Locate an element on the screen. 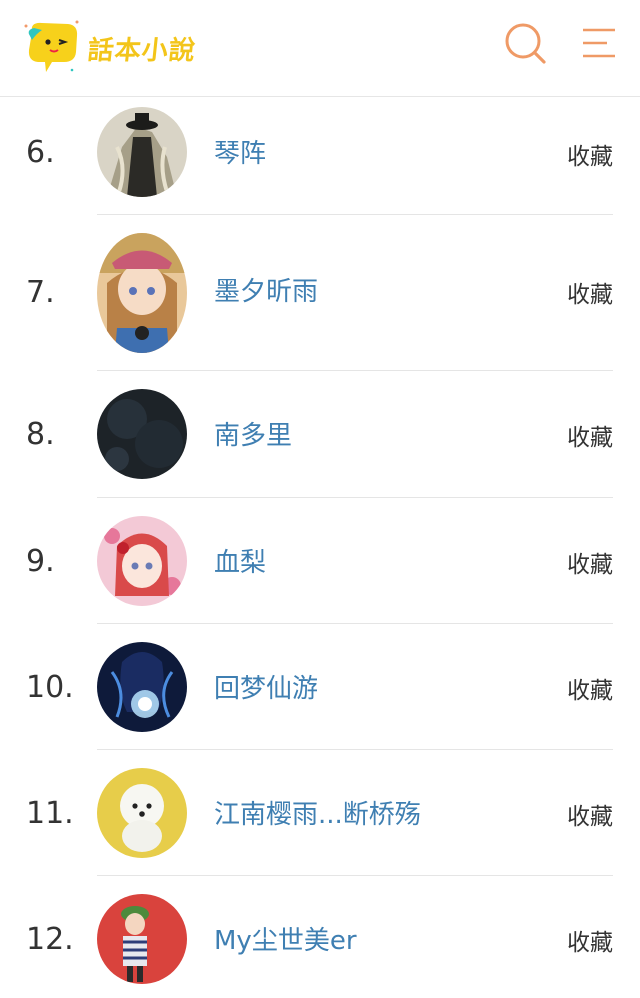 Image resolution: width=640 pixels, height=998 pixels. list-item: 12. My尘世美er 收藏 is located at coordinates (320, 937).